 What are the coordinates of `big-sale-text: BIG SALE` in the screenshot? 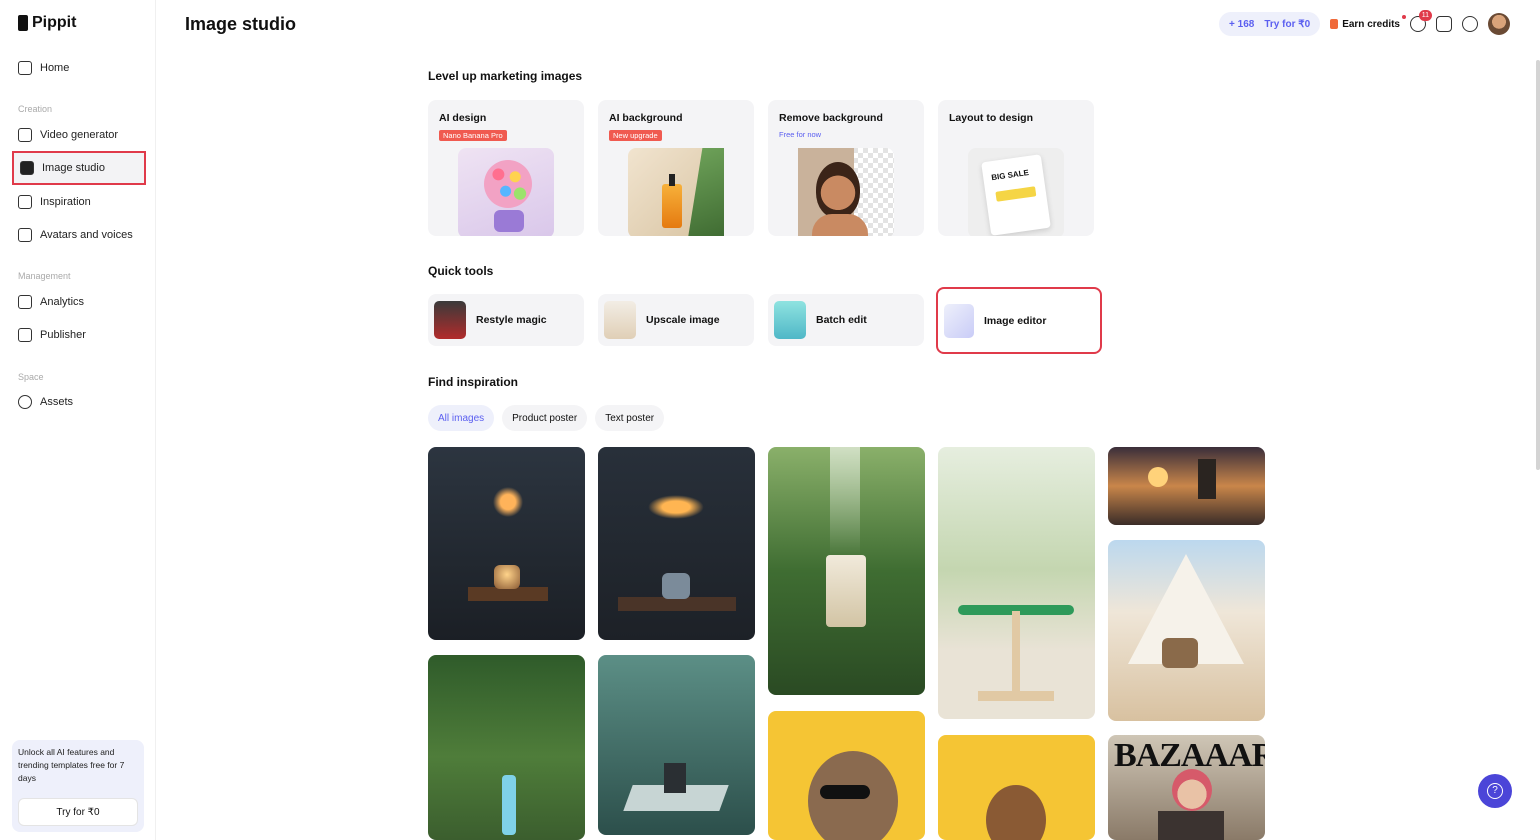 It's located at (1010, 175).